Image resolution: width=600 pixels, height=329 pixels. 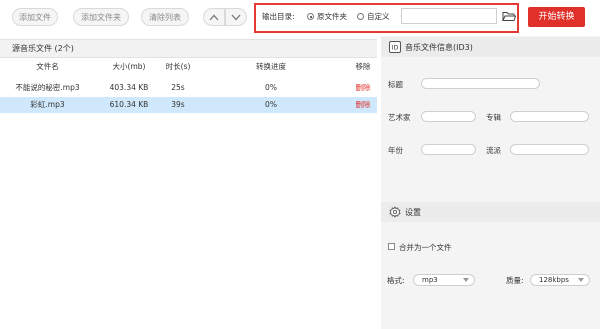 I want to click on column-progress: 转换进度, so click(x=271, y=66).